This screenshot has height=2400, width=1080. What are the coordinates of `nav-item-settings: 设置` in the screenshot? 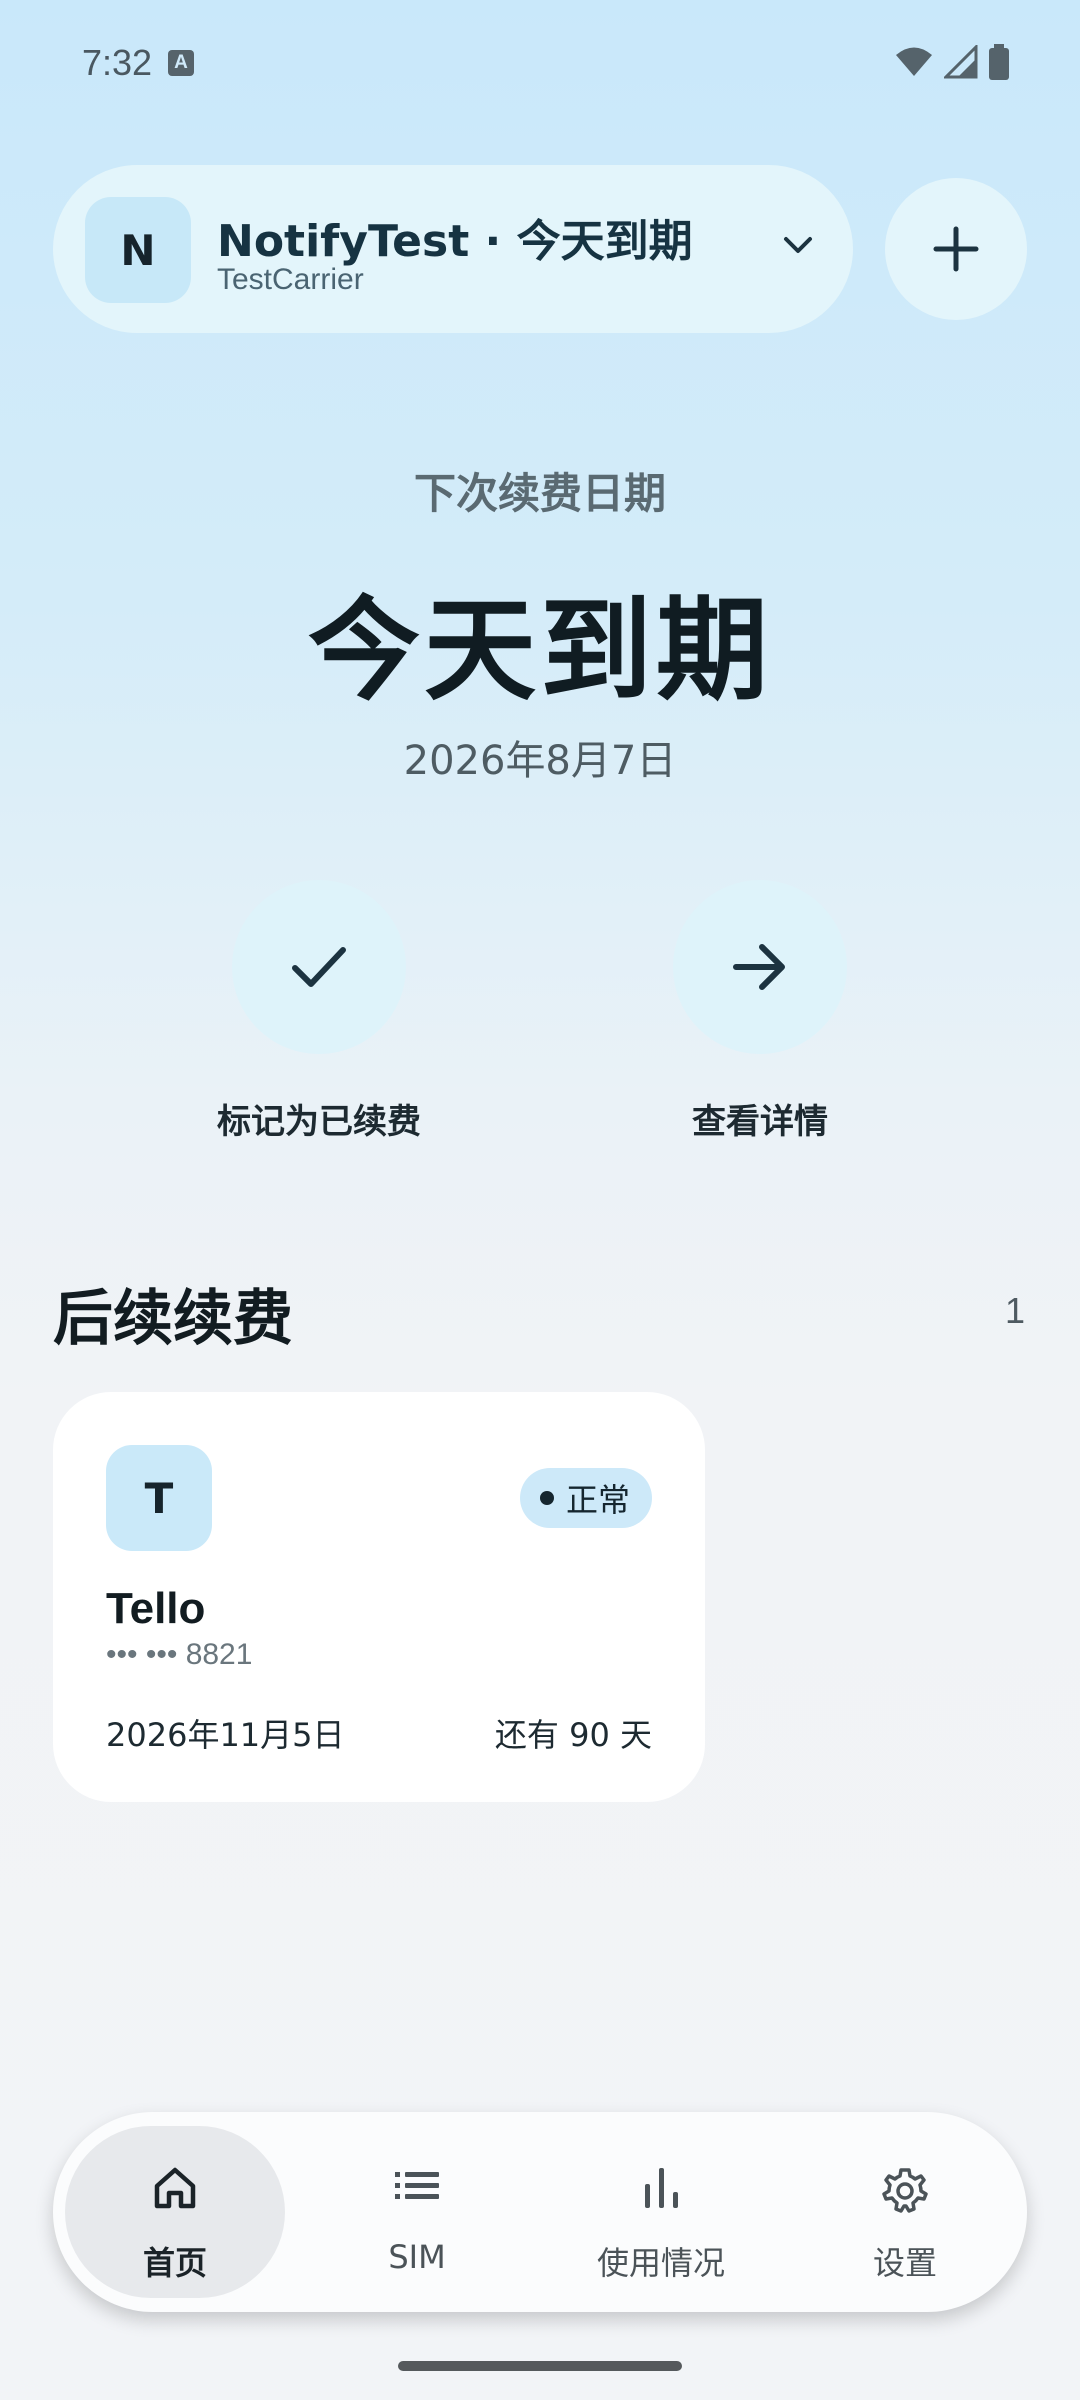 It's located at (905, 2212).